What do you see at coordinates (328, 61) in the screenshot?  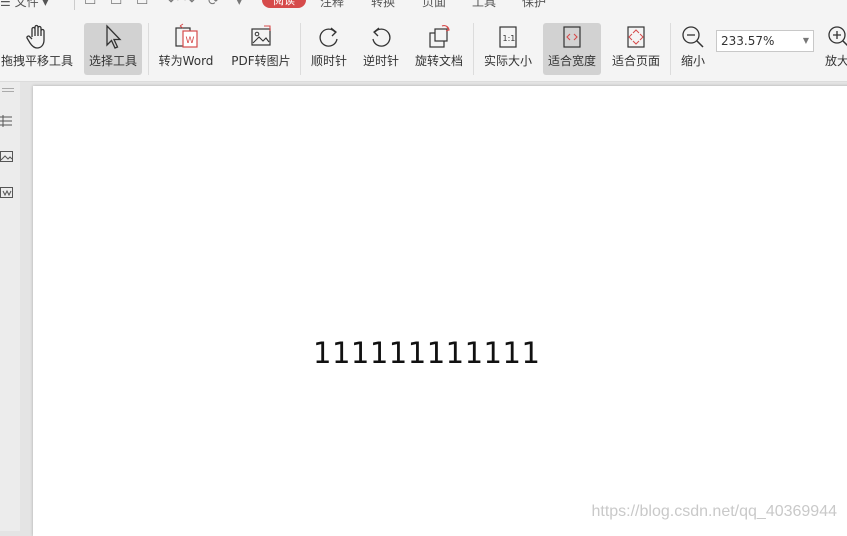 I see `rotate-clockwise-label: 顺时针` at bounding box center [328, 61].